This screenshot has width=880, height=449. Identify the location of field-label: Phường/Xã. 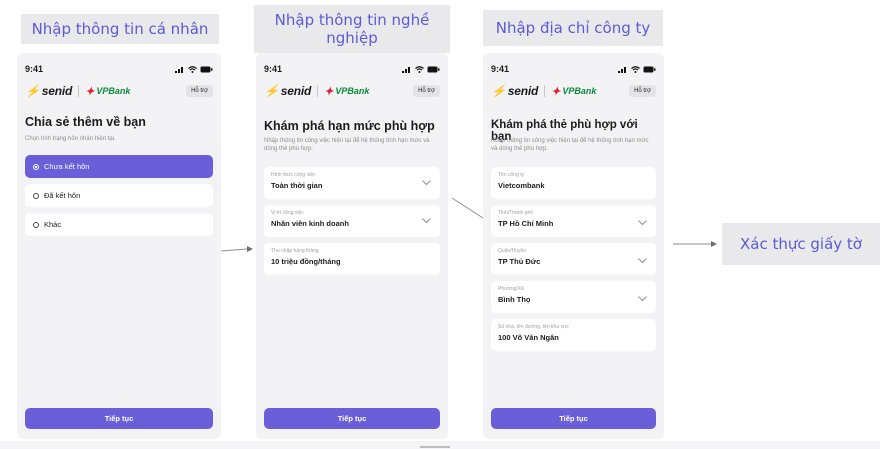
(511, 289).